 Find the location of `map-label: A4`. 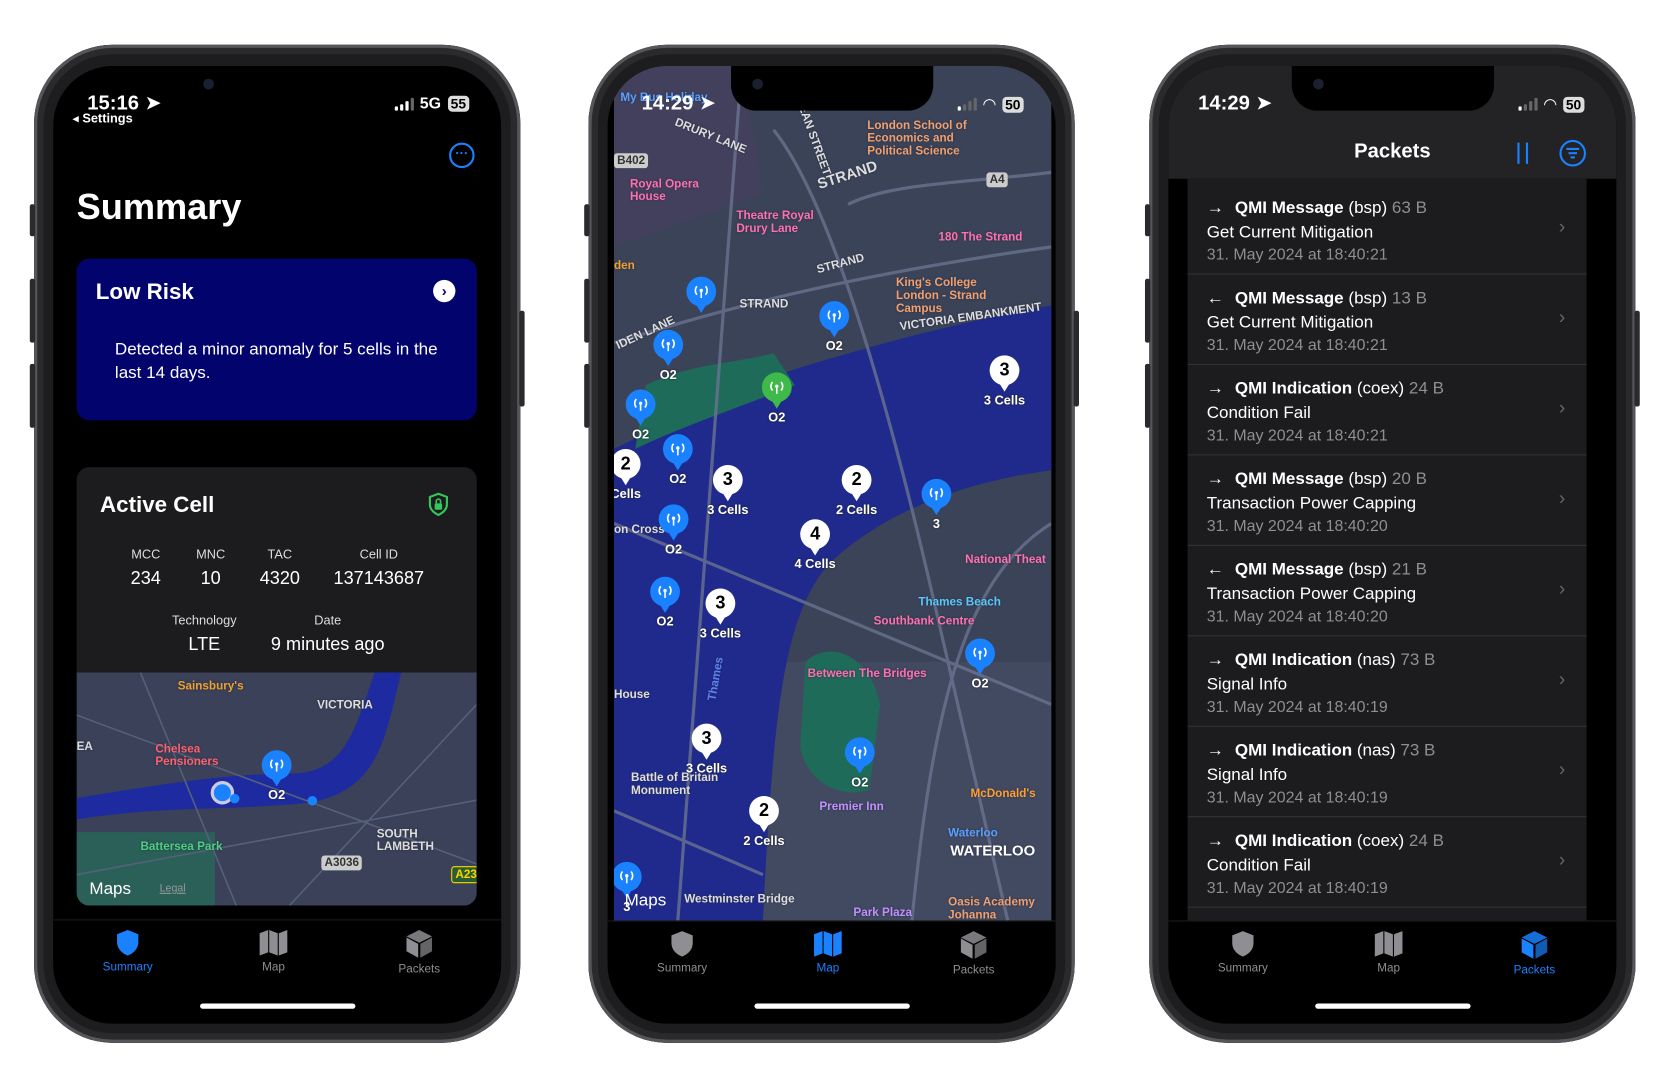

map-label: A4 is located at coordinates (997, 180).